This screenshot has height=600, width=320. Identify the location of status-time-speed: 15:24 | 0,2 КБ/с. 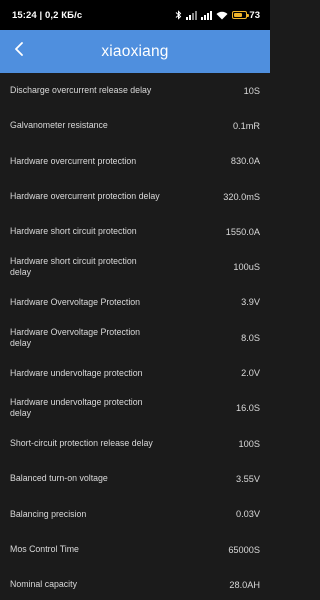
(47, 15).